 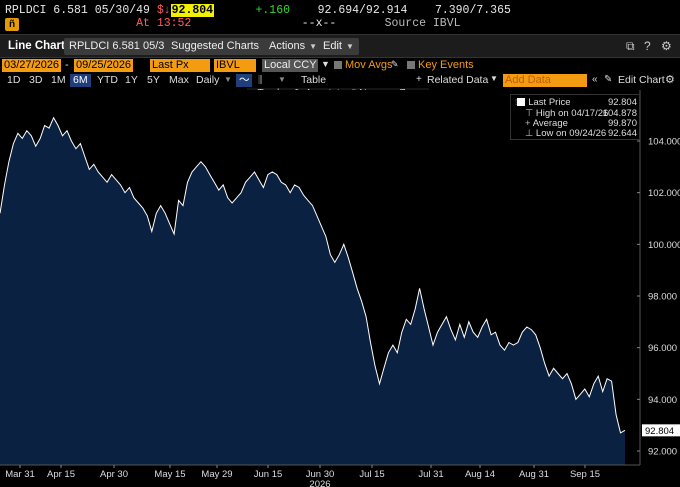 I want to click on mov-avgs-checkbox, so click(x=338, y=65).